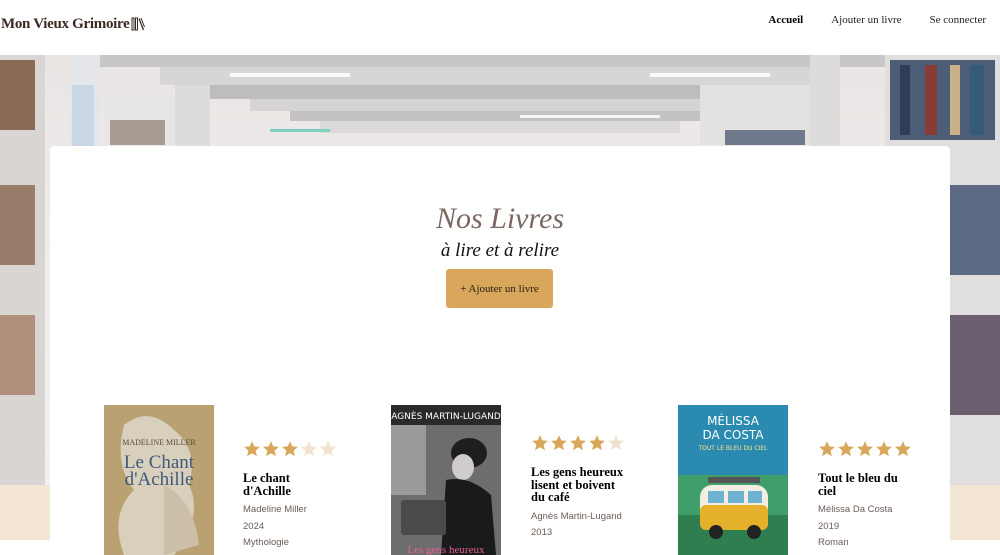  Describe the element at coordinates (785, 20) in the screenshot. I see `nav-accueil: Accueil` at that location.